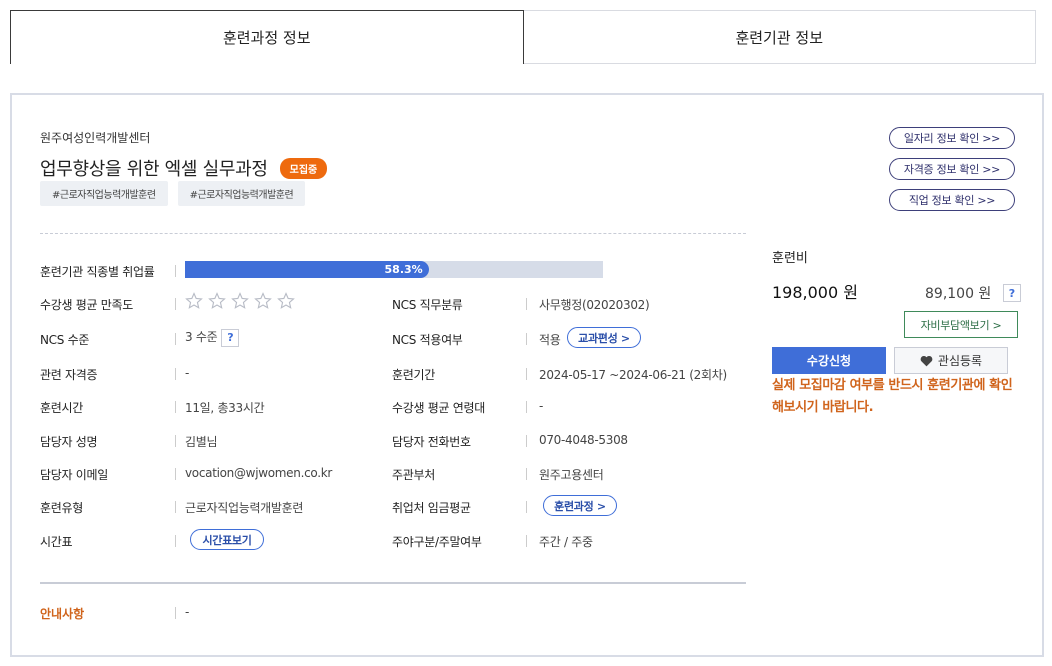  Describe the element at coordinates (225, 408) in the screenshot. I see `hours-value: 11일, 총33시간` at that location.